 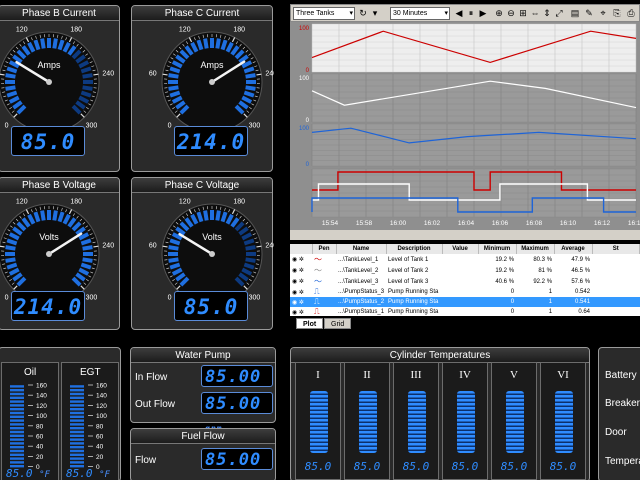 I want to click on egt-column: EGT 160 140 120 100 80 60 40 20 0 85.0 °F, so click(x=90, y=421).